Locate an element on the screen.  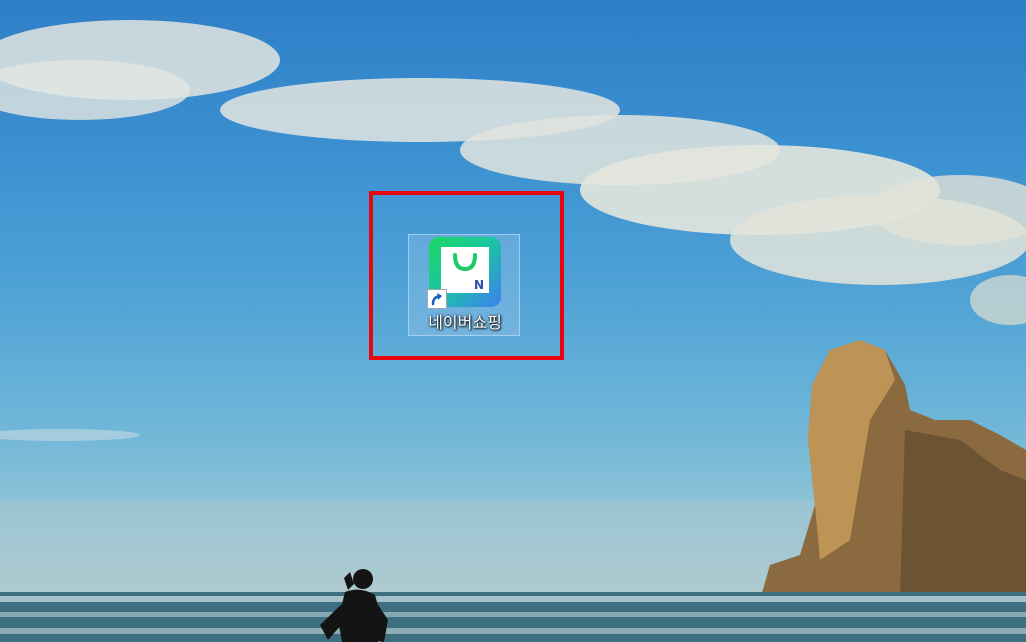
shortcut-label: 네이버쇼핑 is located at coordinates (465, 322).